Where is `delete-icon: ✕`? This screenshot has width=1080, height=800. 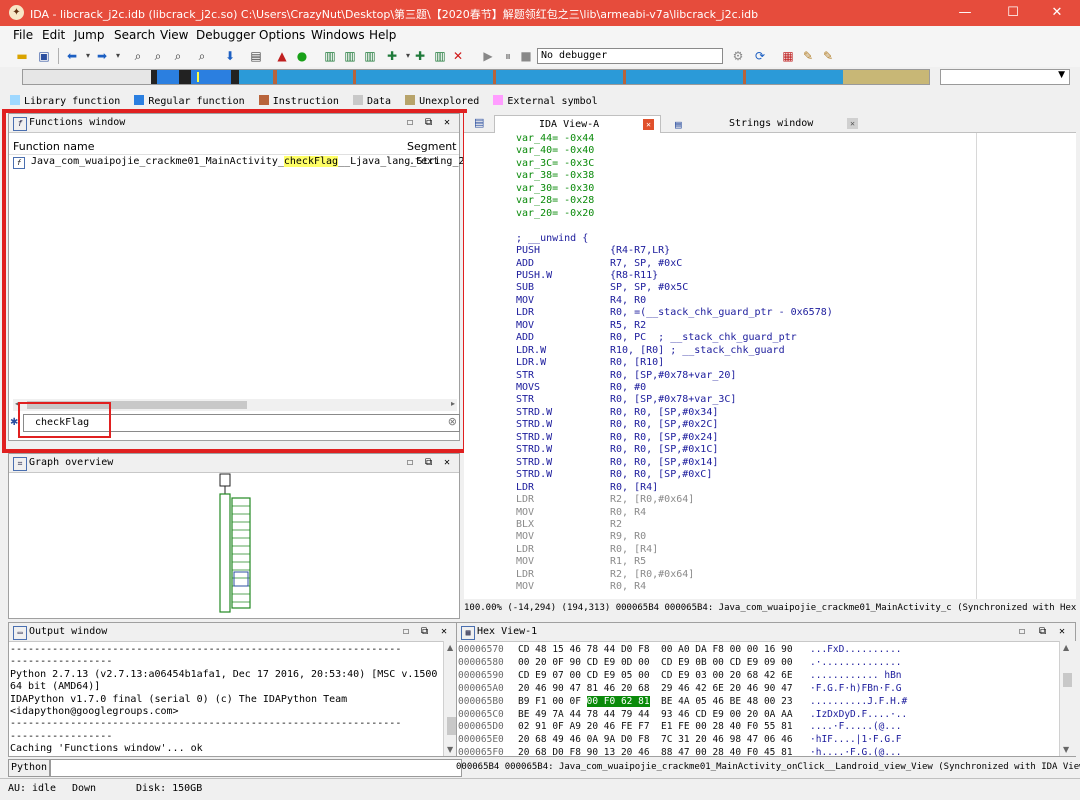 delete-icon: ✕ is located at coordinates (458, 56).